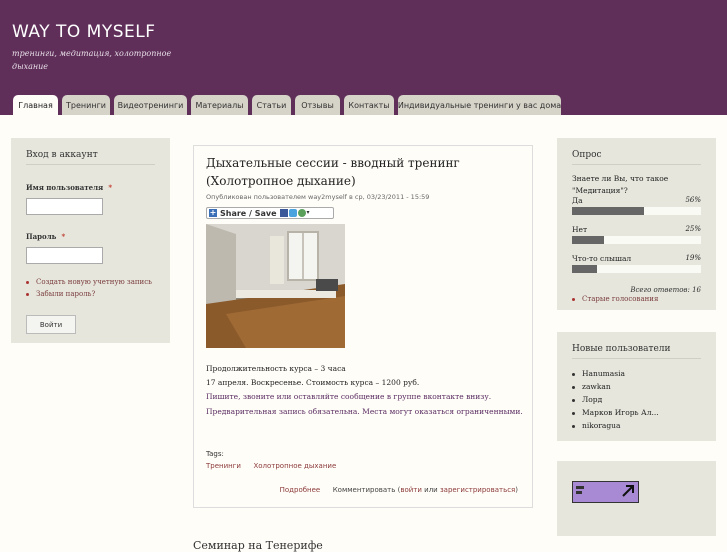  I want to click on comment-or: или, so click(430, 490).